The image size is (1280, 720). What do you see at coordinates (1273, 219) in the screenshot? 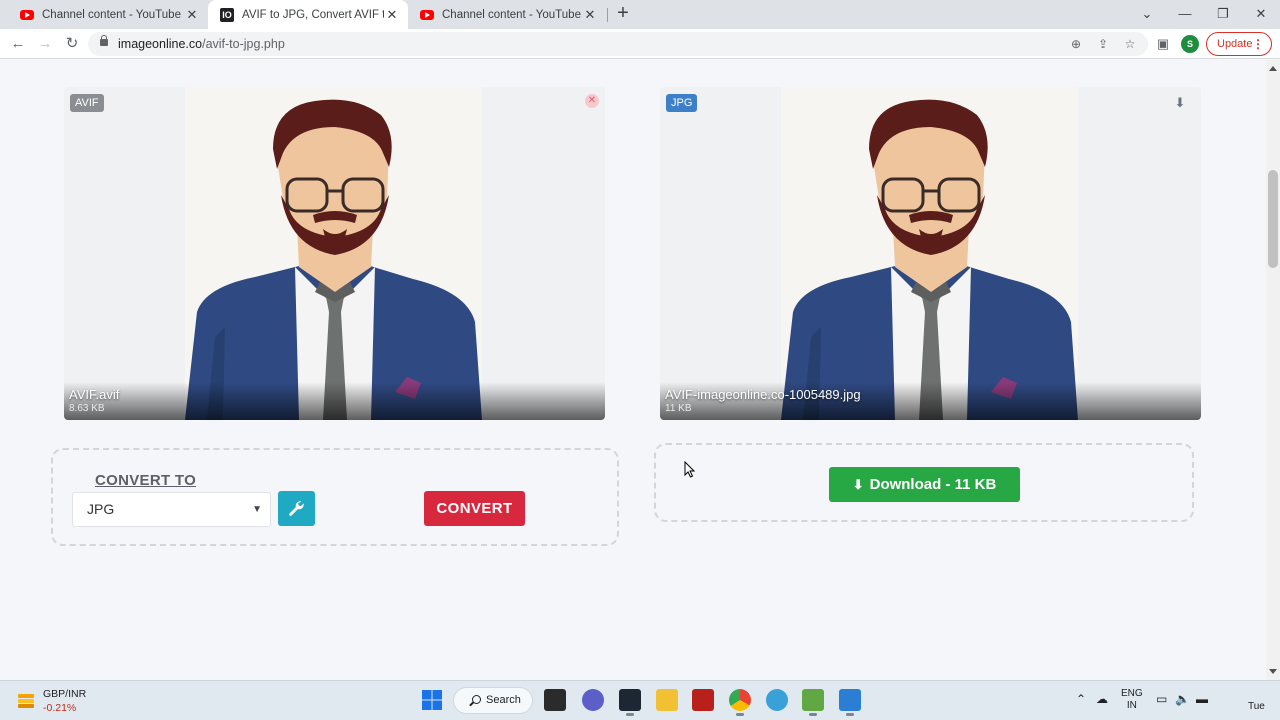
I see `scroll-thumb` at bounding box center [1273, 219].